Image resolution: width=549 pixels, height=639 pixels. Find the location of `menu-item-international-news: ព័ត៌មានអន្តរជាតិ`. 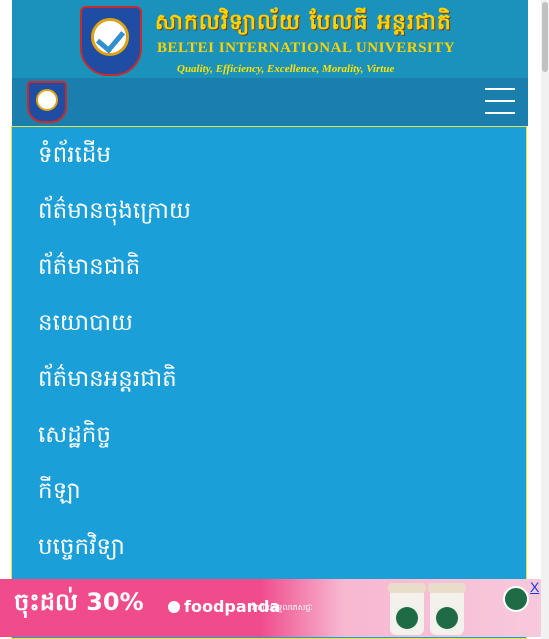

menu-item-international-news: ព័ត៌មានអន្តរជាតិ is located at coordinates (107, 379).